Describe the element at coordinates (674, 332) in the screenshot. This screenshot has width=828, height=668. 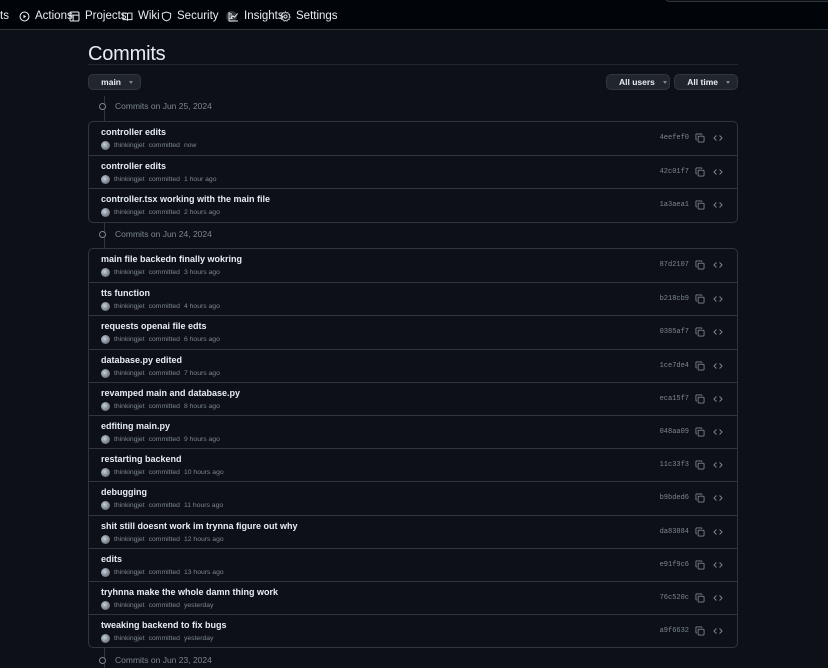
I see `commit-sha-link: 0385af7` at that location.